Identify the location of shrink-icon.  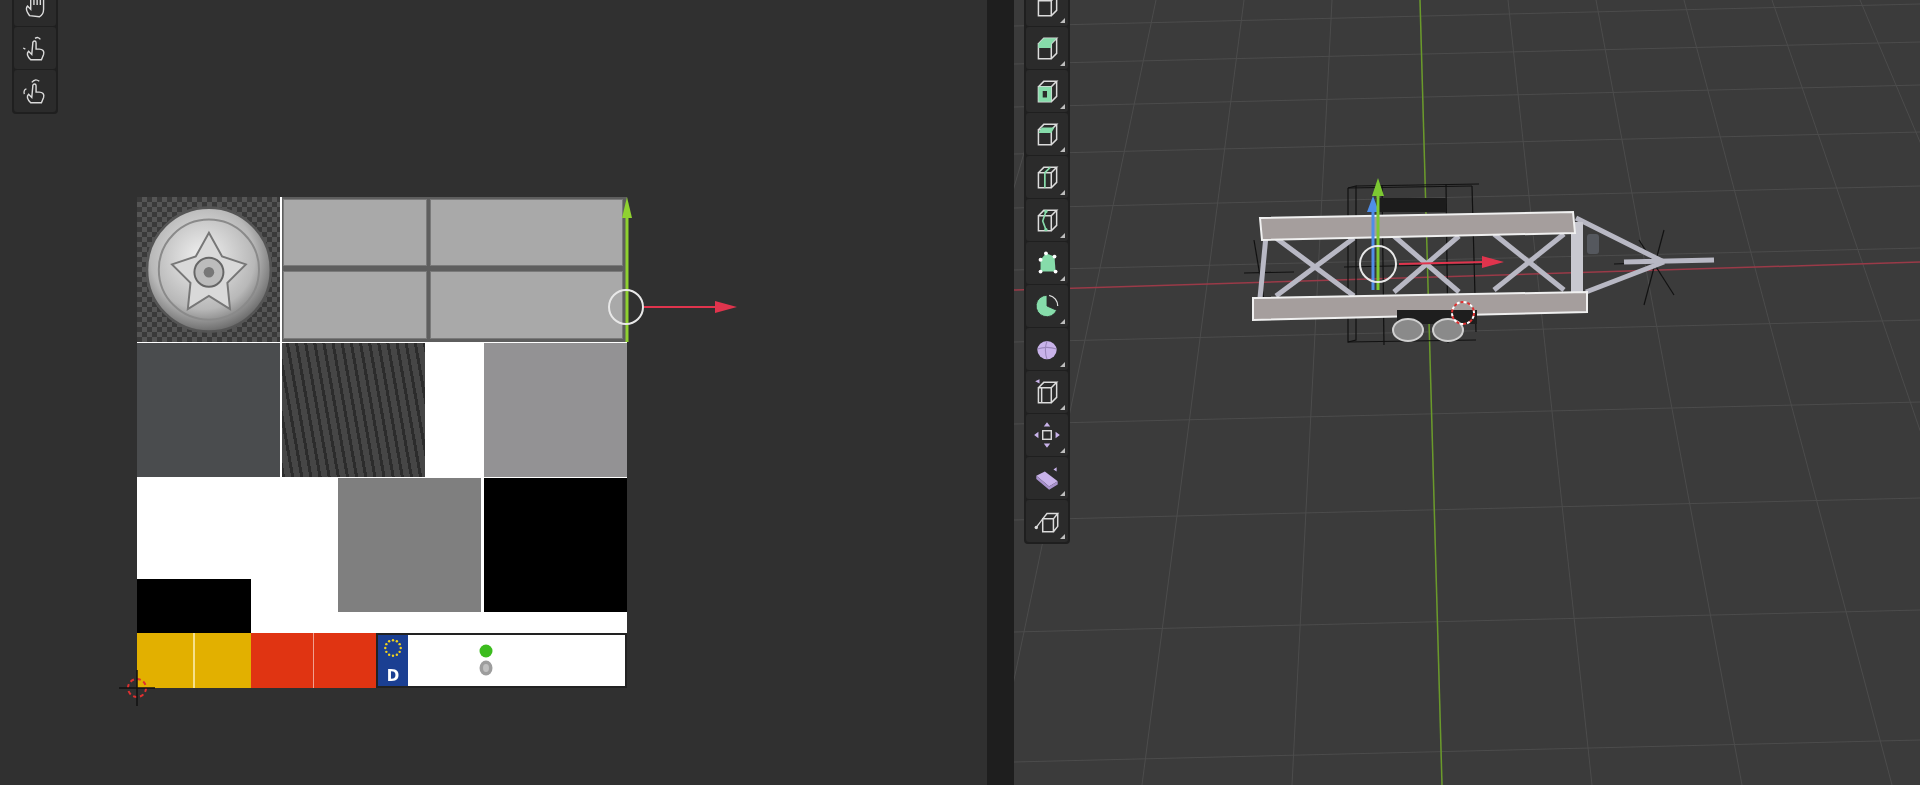
(1047, 435).